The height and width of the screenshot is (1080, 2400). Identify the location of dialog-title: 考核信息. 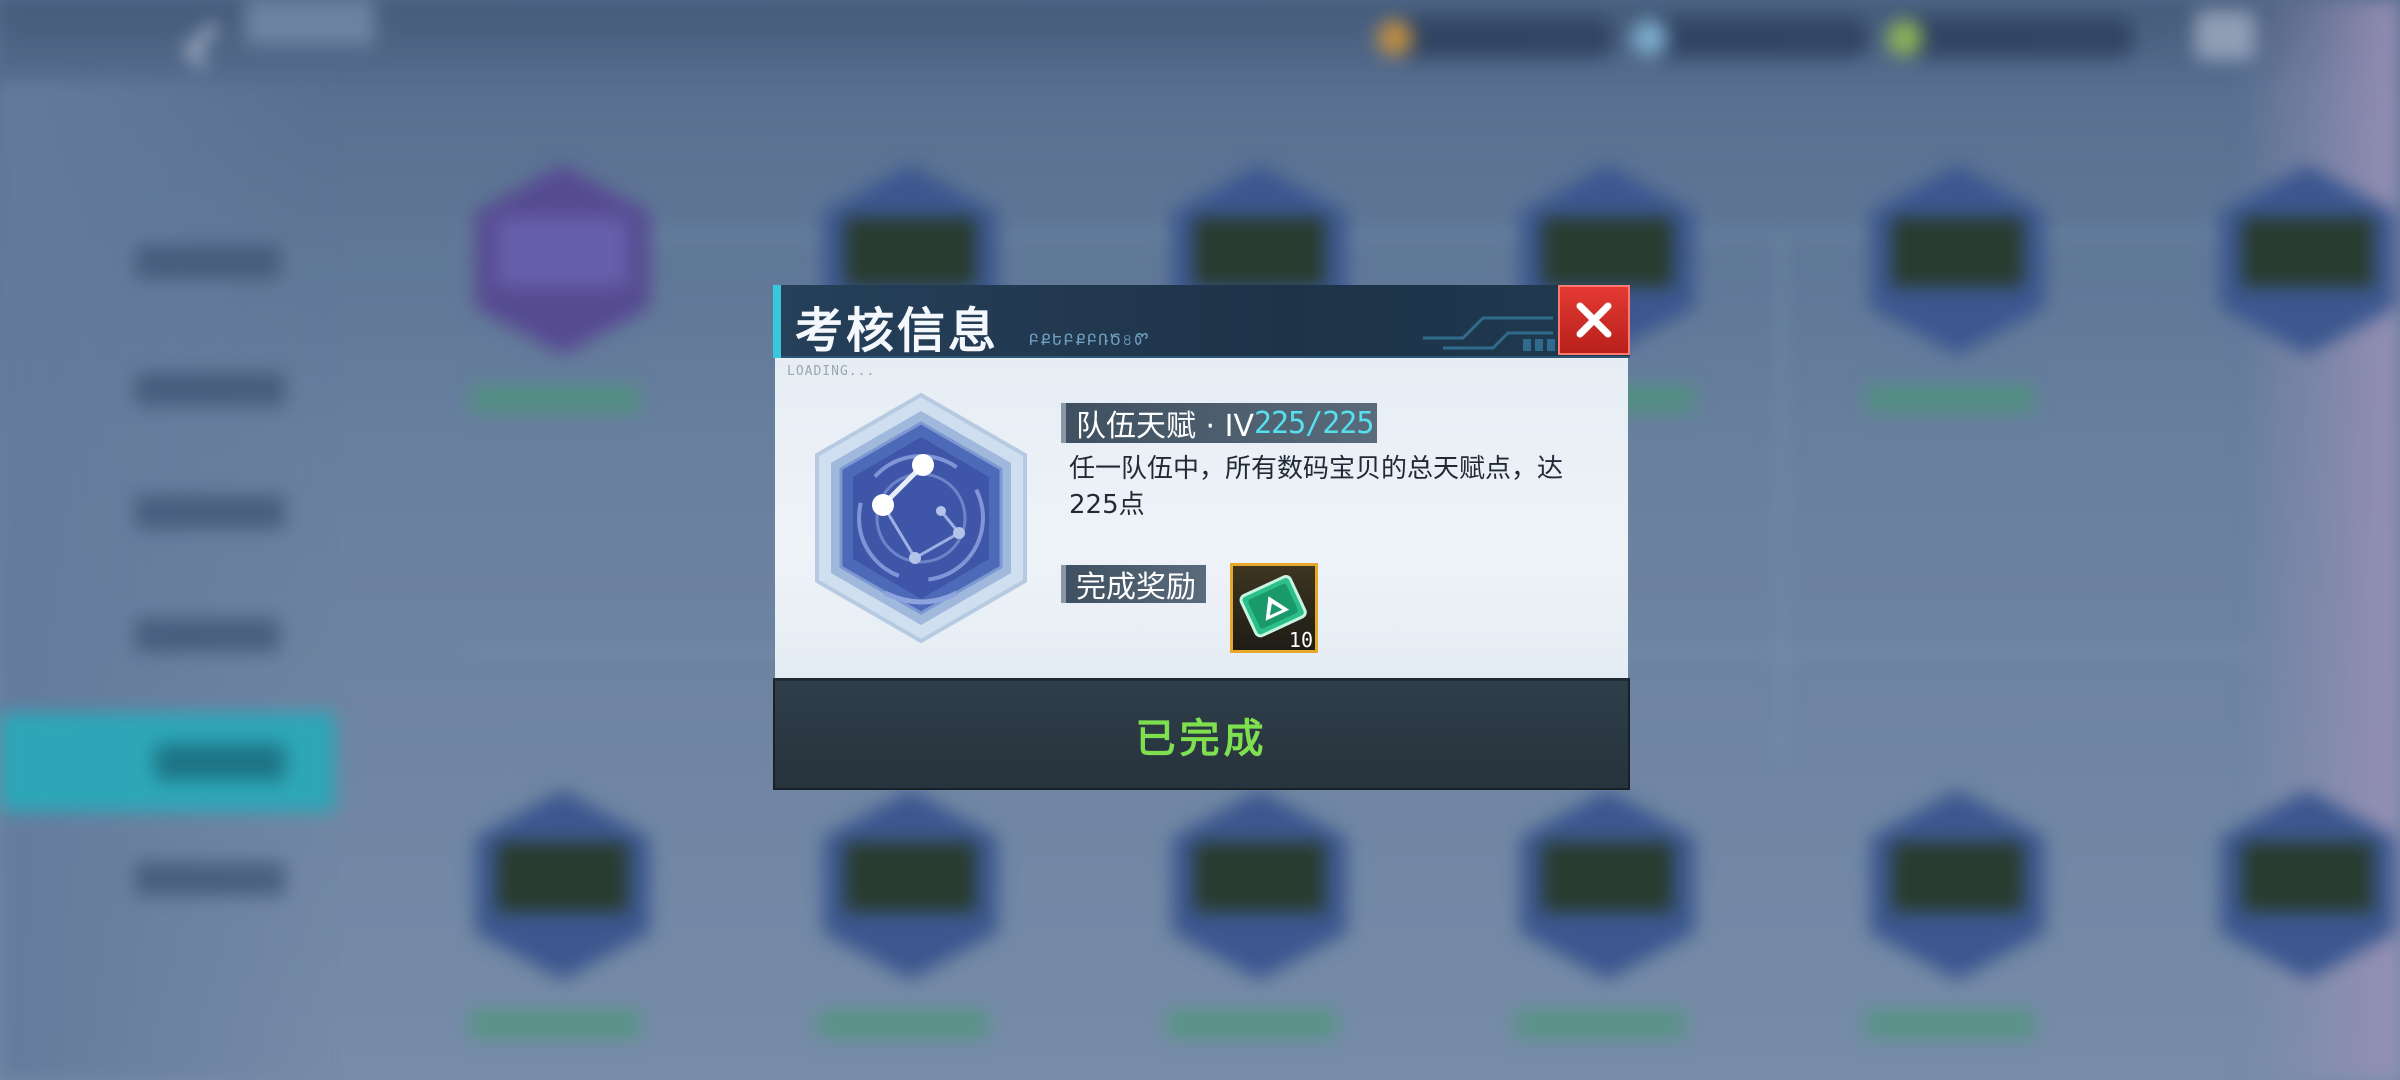
(897, 331).